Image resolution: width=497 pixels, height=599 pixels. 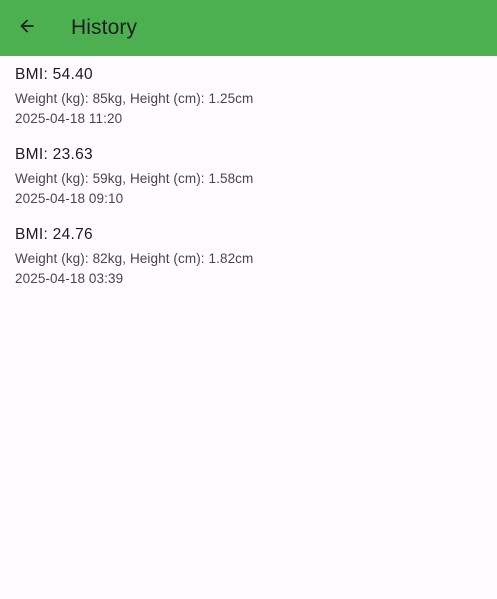 I want to click on arrow-back-icon, so click(x=27, y=28).